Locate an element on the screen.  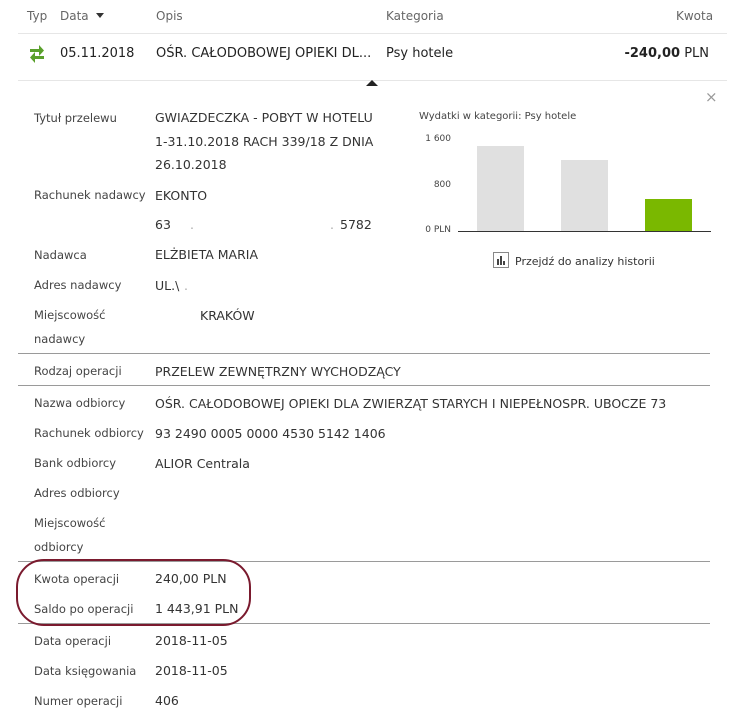
value-bank-odbiorcy: ALIOR Centrala is located at coordinates (202, 463).